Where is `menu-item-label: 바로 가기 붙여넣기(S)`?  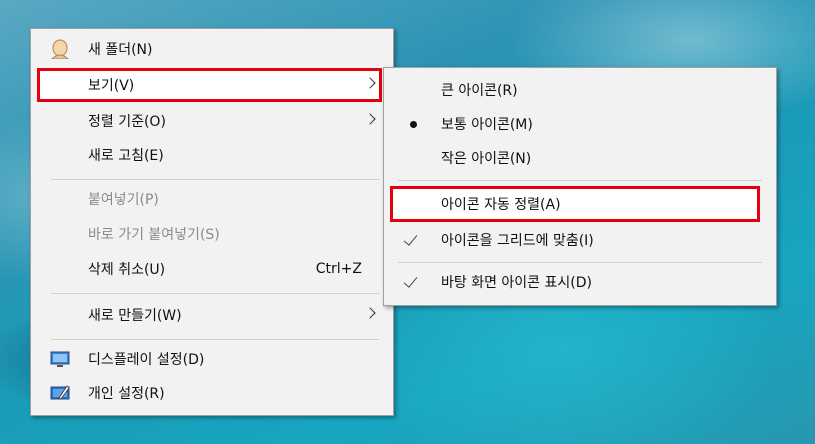
menu-item-label: 바로 가기 붙여넣기(S) is located at coordinates (154, 235).